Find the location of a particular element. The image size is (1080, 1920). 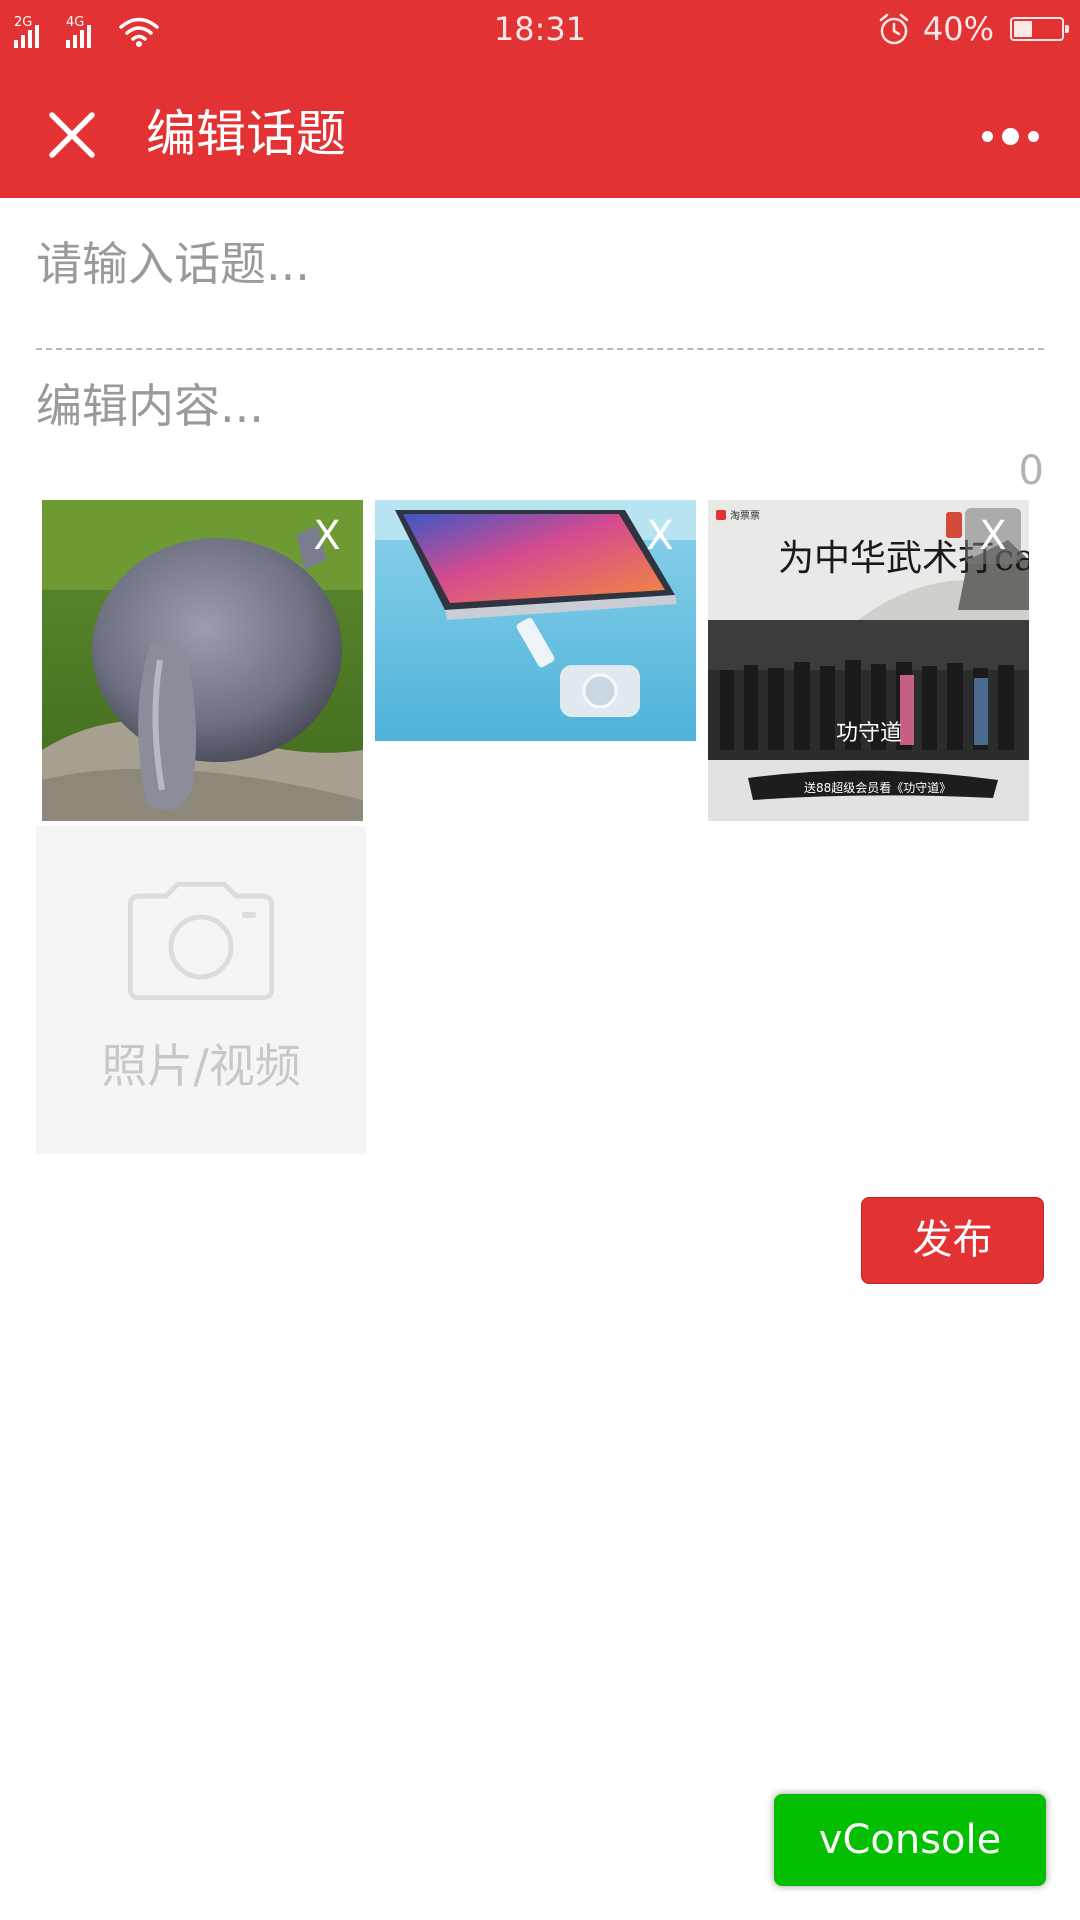

media-thumb-poster: 淘票票 为中华武术打call 功守道 送88超级会员看《功守道》 X is located at coordinates (868, 660).